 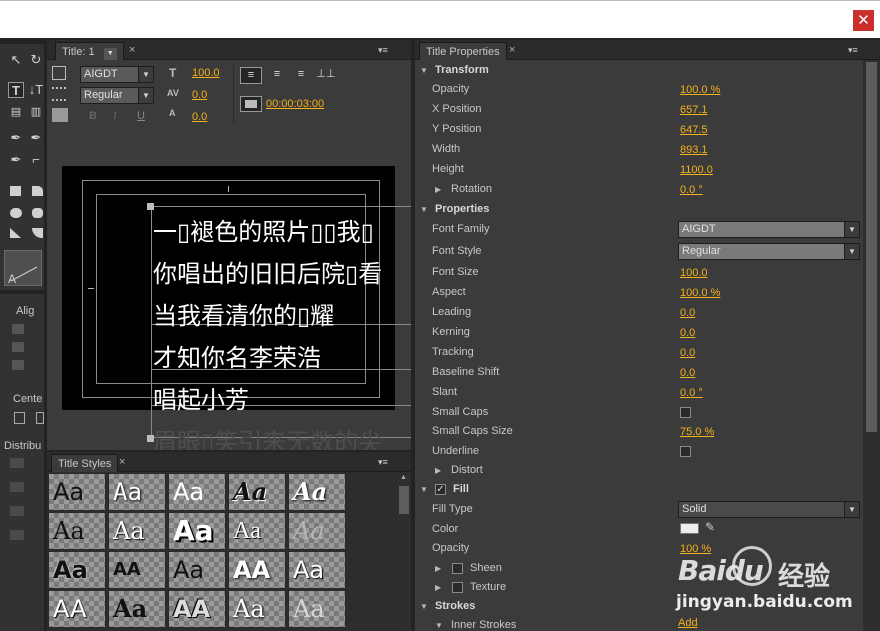 What do you see at coordinates (697, 432) in the screenshot?
I see `property-value: 75.0 %` at bounding box center [697, 432].